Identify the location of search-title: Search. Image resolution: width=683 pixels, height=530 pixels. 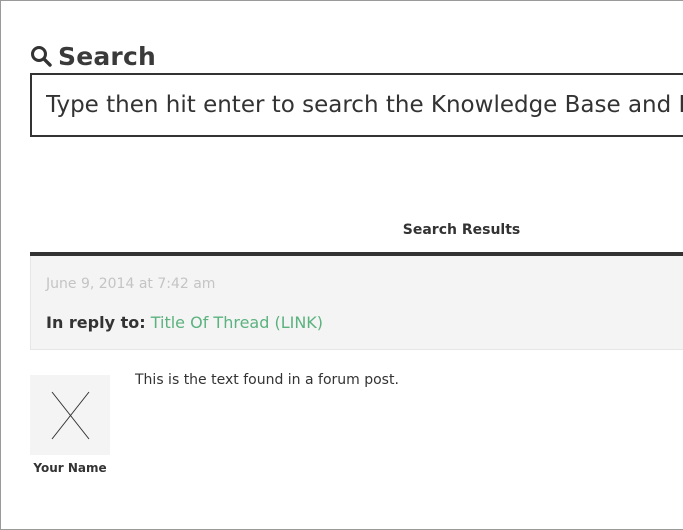
(107, 56).